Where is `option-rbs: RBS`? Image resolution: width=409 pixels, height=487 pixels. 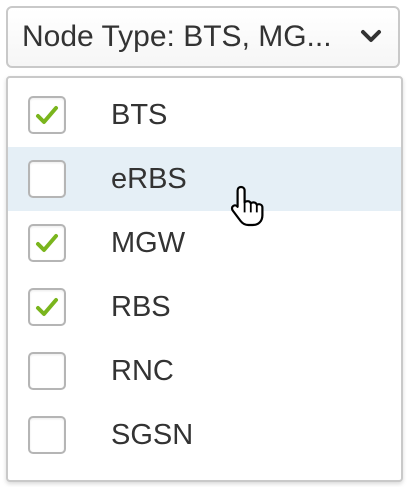 option-rbs: RBS is located at coordinates (204, 307).